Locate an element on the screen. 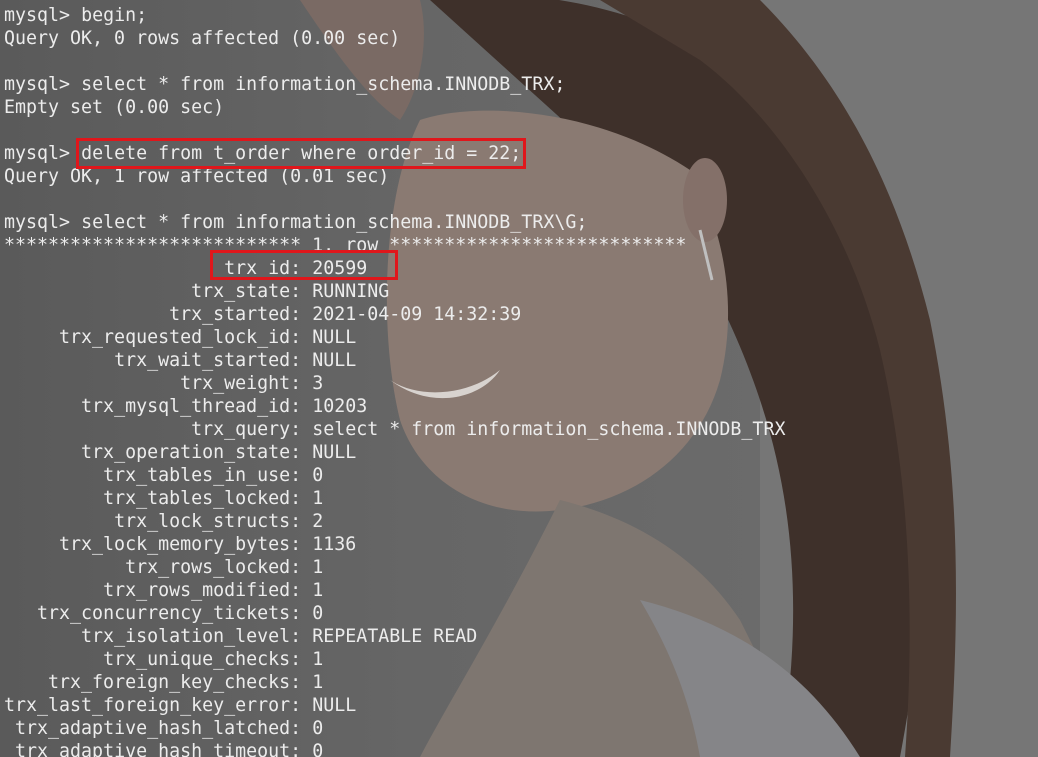 The width and height of the screenshot is (1038, 757). row-field: trx_rows_modified: 1 is located at coordinates (213, 590).